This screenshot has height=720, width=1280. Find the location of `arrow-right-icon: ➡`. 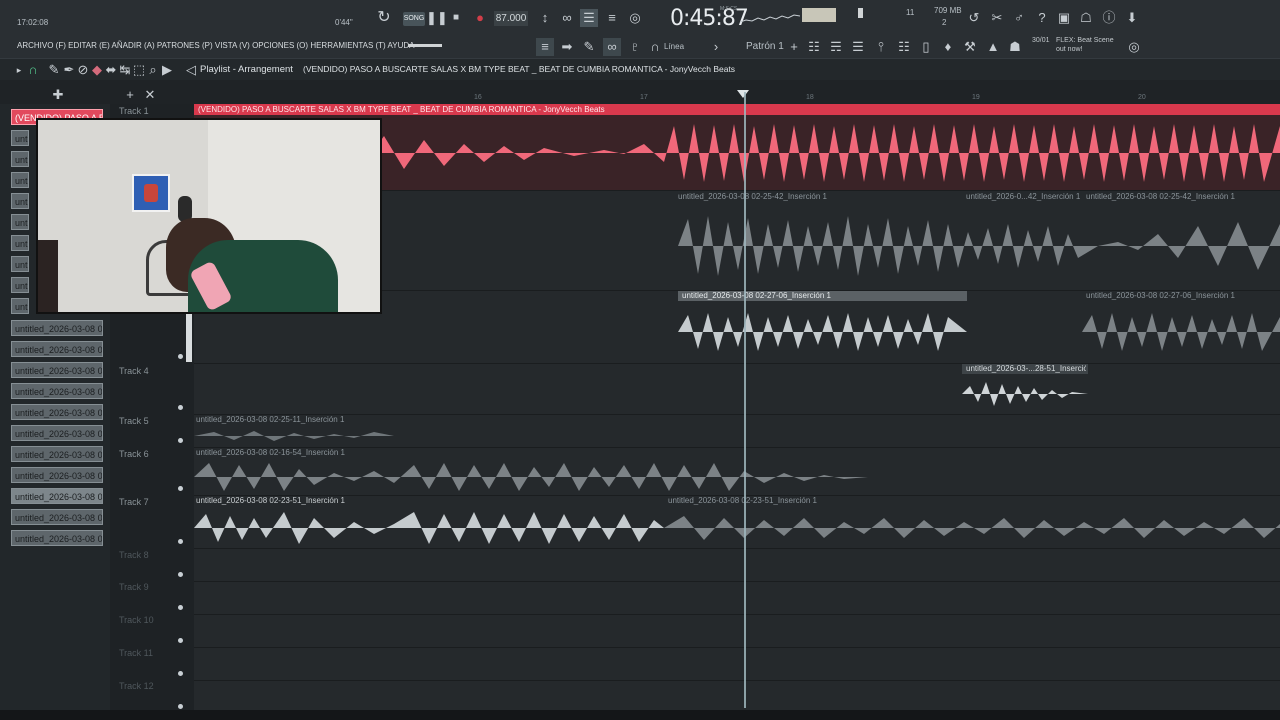

arrow-right-icon: ➡ is located at coordinates (567, 47).